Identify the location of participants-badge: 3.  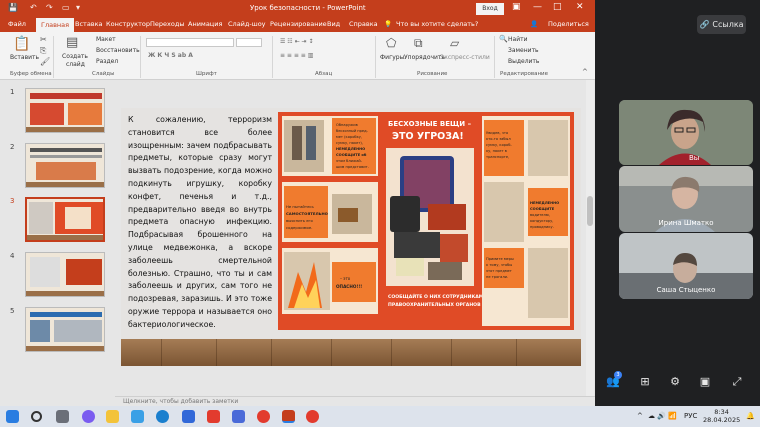
(618, 375).